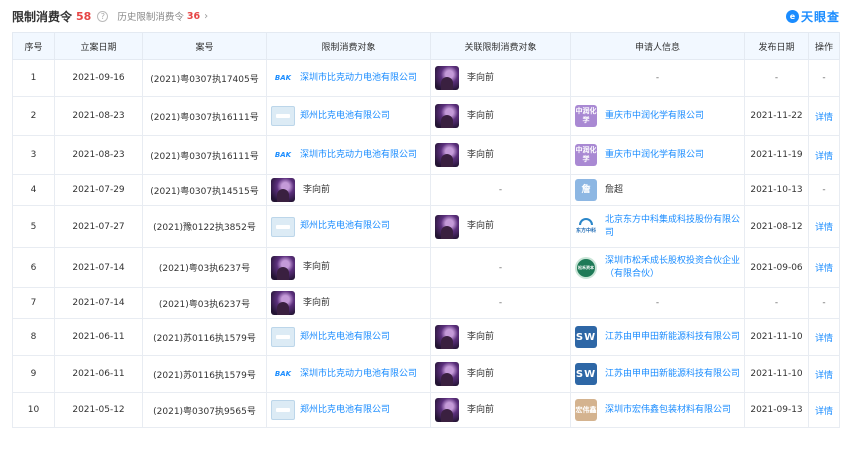 The height and width of the screenshot is (463, 850). I want to click on filing-date: 2021-06-11, so click(98, 337).